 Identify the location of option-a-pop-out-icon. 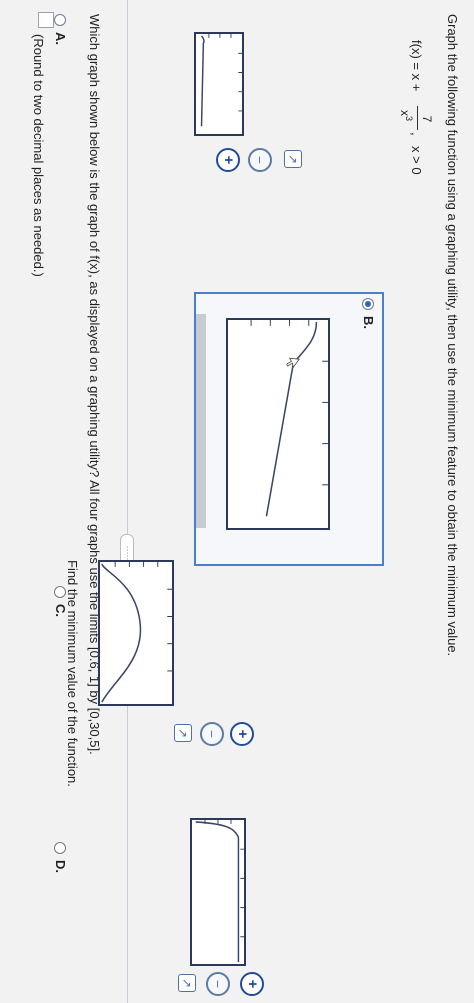
(293, 159).